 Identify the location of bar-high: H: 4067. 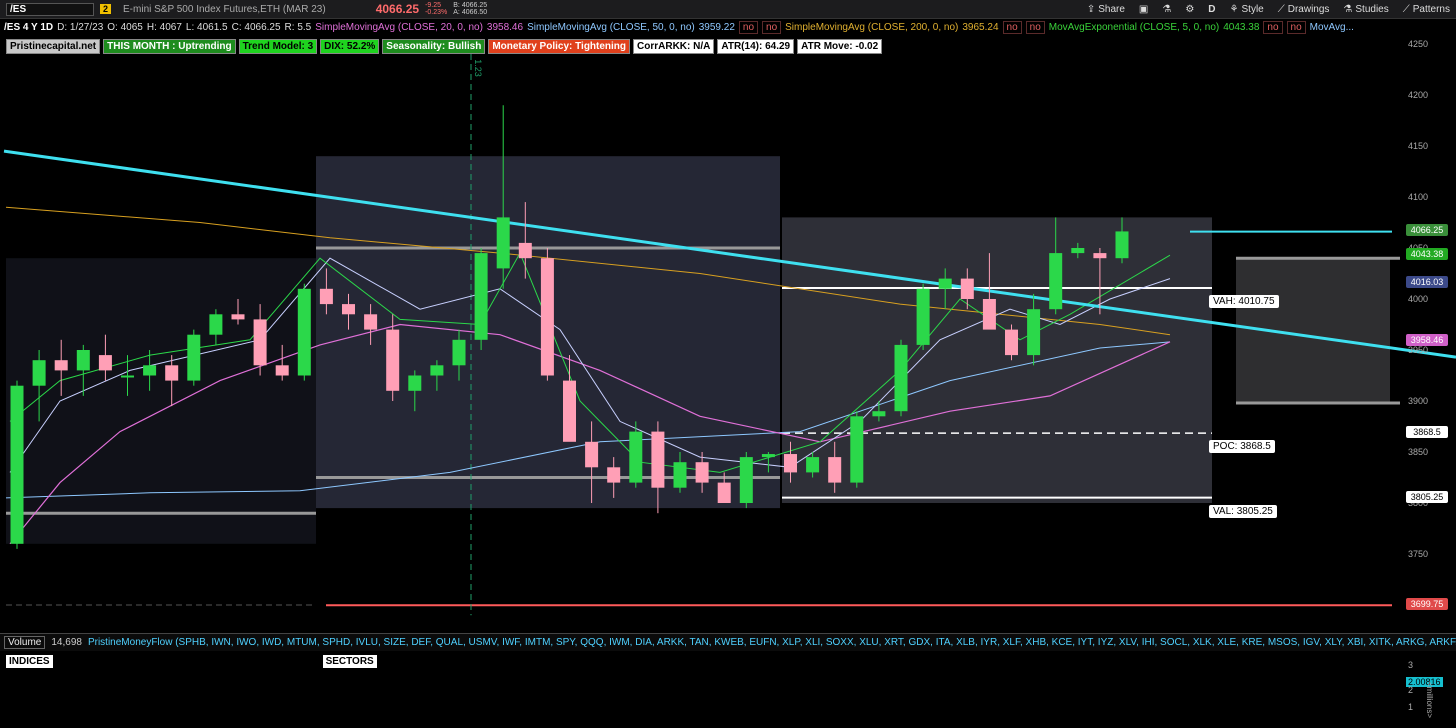
(164, 27).